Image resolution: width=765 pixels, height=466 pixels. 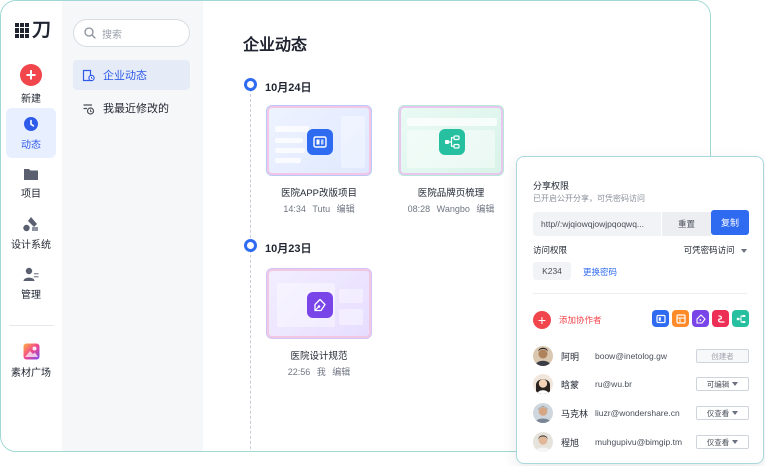 I want to click on member-email: ru@wu.br, so click(x=613, y=384).